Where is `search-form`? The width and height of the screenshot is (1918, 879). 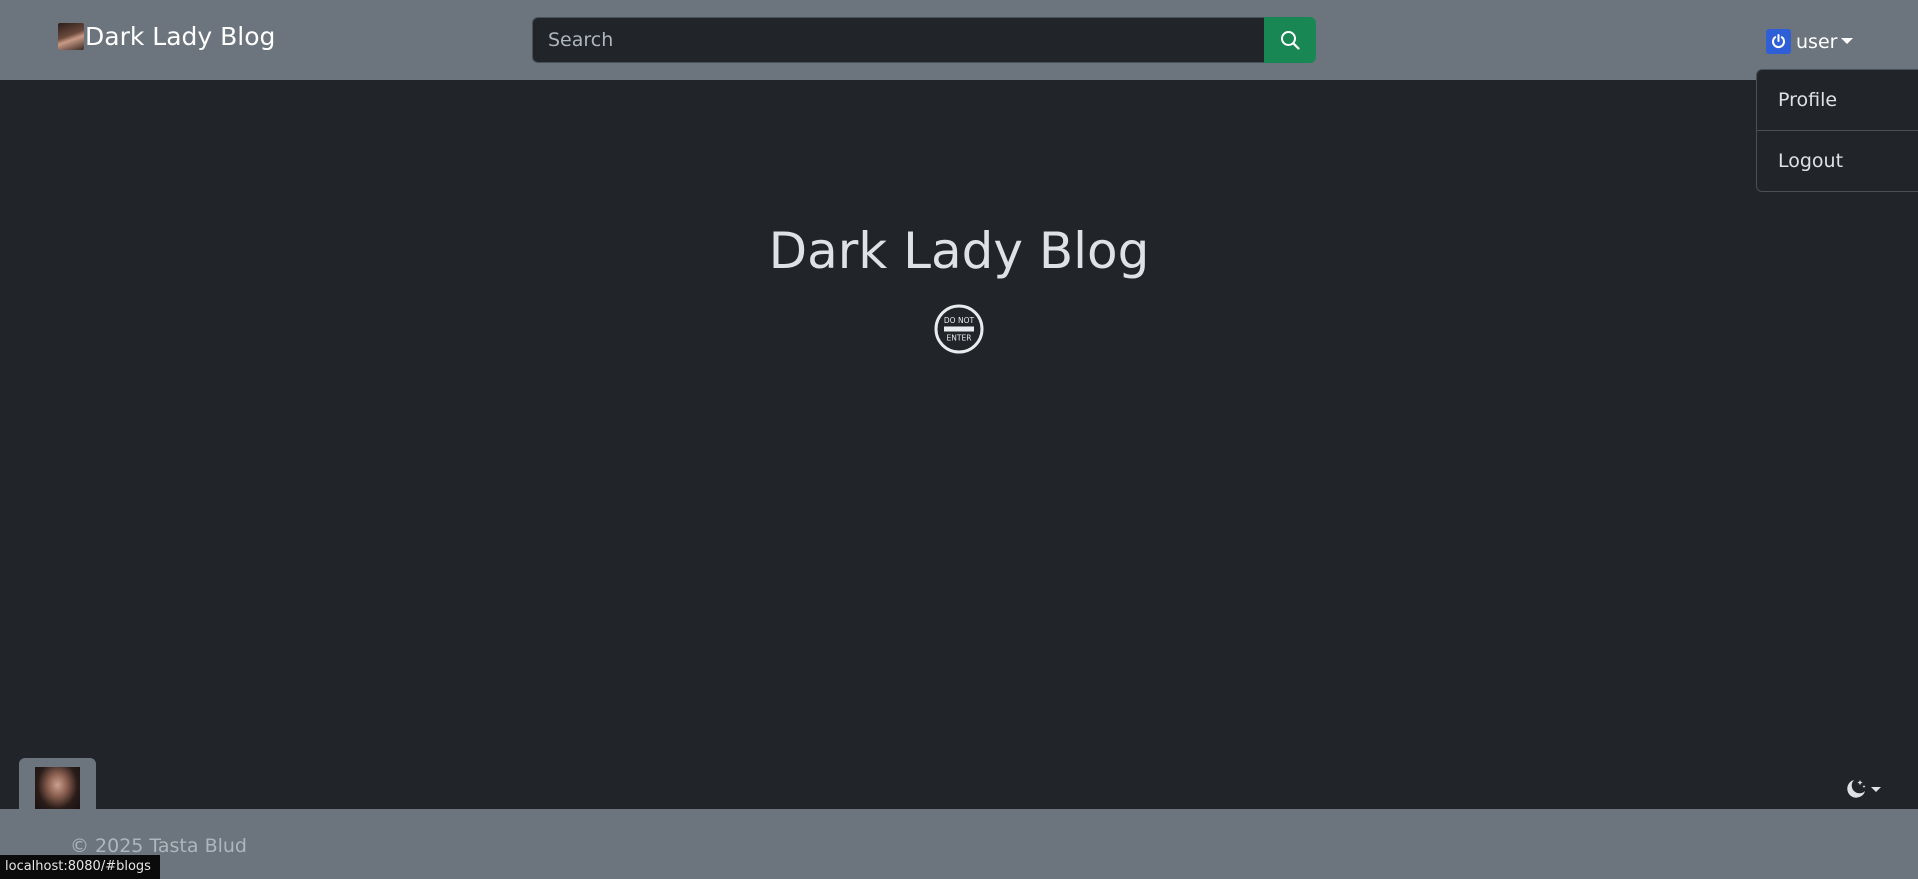 search-form is located at coordinates (924, 40).